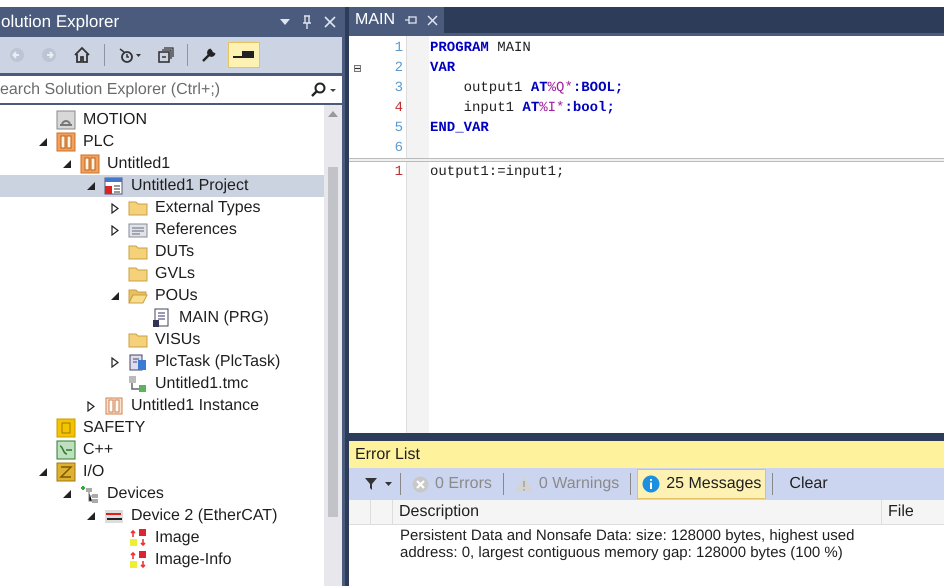 The image size is (944, 586). Describe the element at coordinates (496, 172) in the screenshot. I see `code-line: output1:=input1;` at that location.